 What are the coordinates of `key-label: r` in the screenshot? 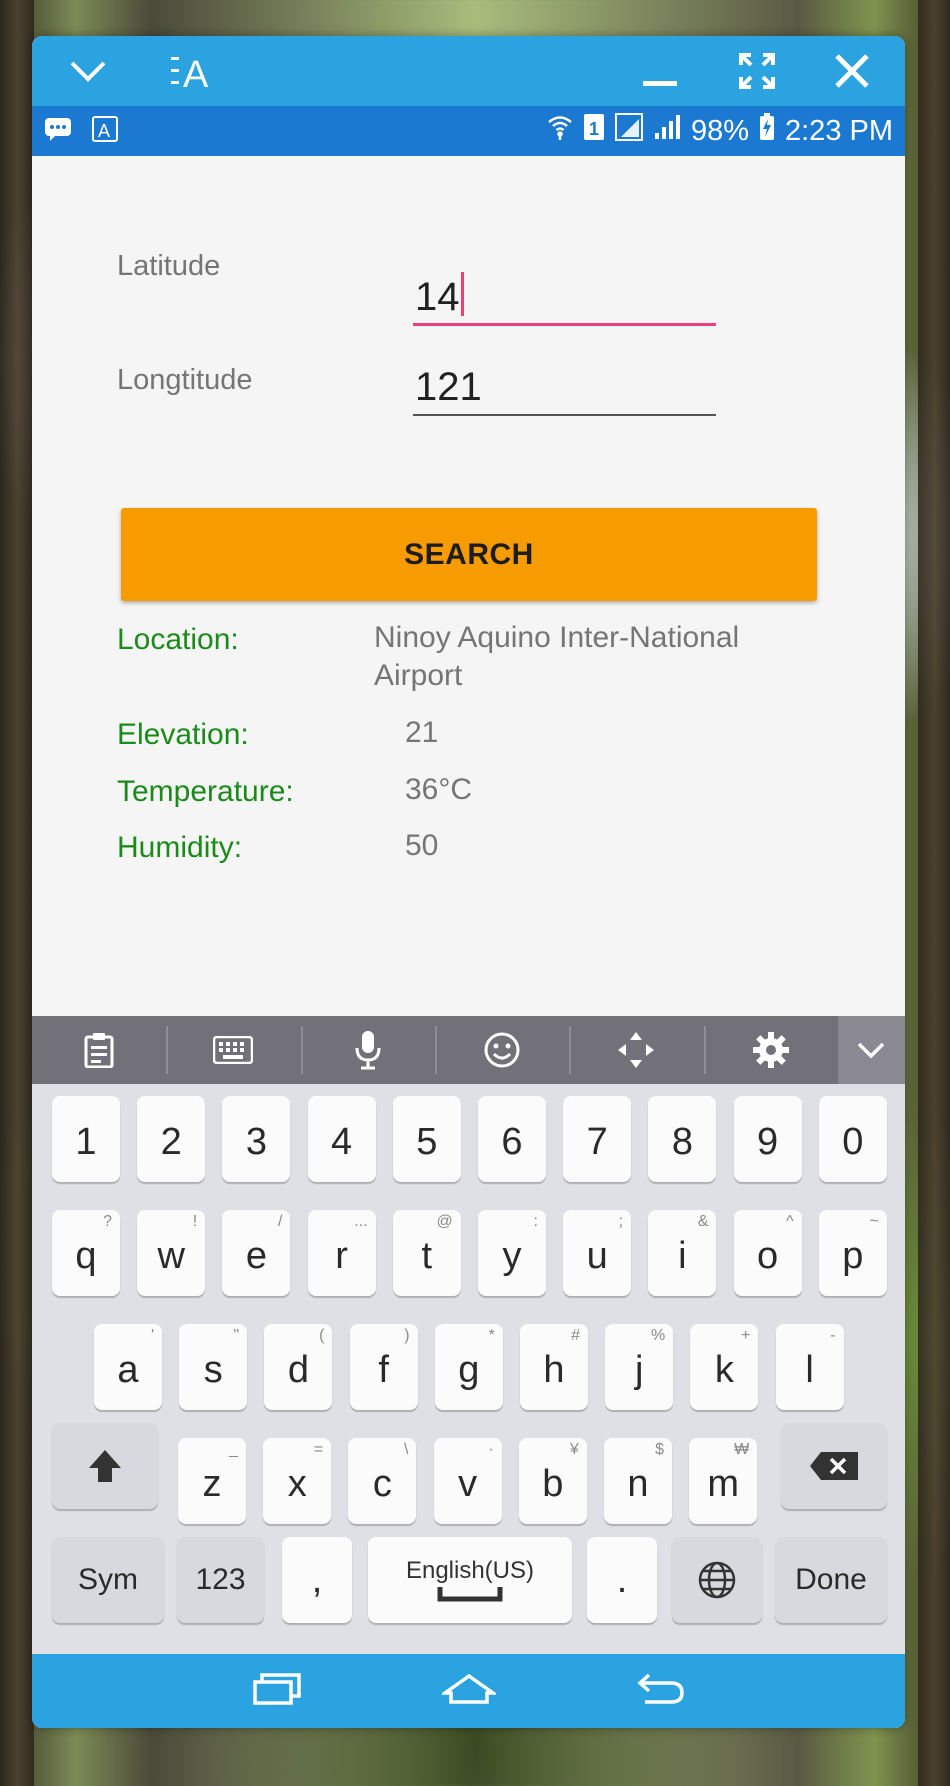 It's located at (341, 1255).